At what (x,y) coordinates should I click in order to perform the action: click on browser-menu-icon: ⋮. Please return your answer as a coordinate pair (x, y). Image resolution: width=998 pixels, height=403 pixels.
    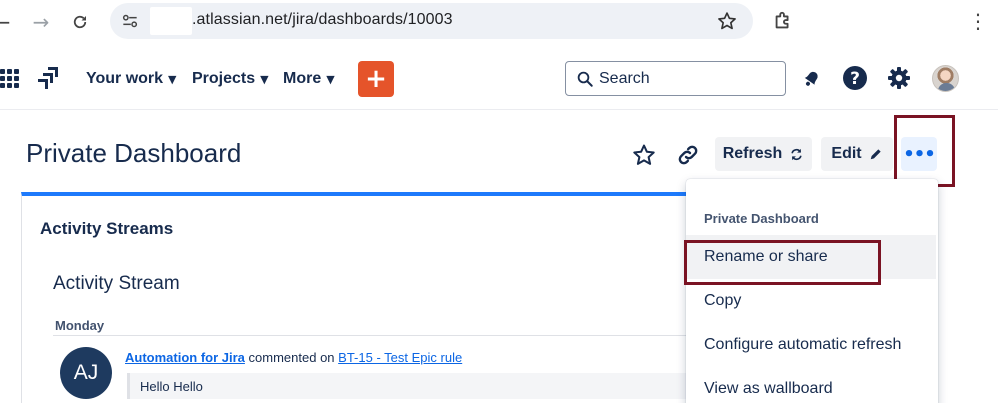
    Looking at the image, I should click on (978, 21).